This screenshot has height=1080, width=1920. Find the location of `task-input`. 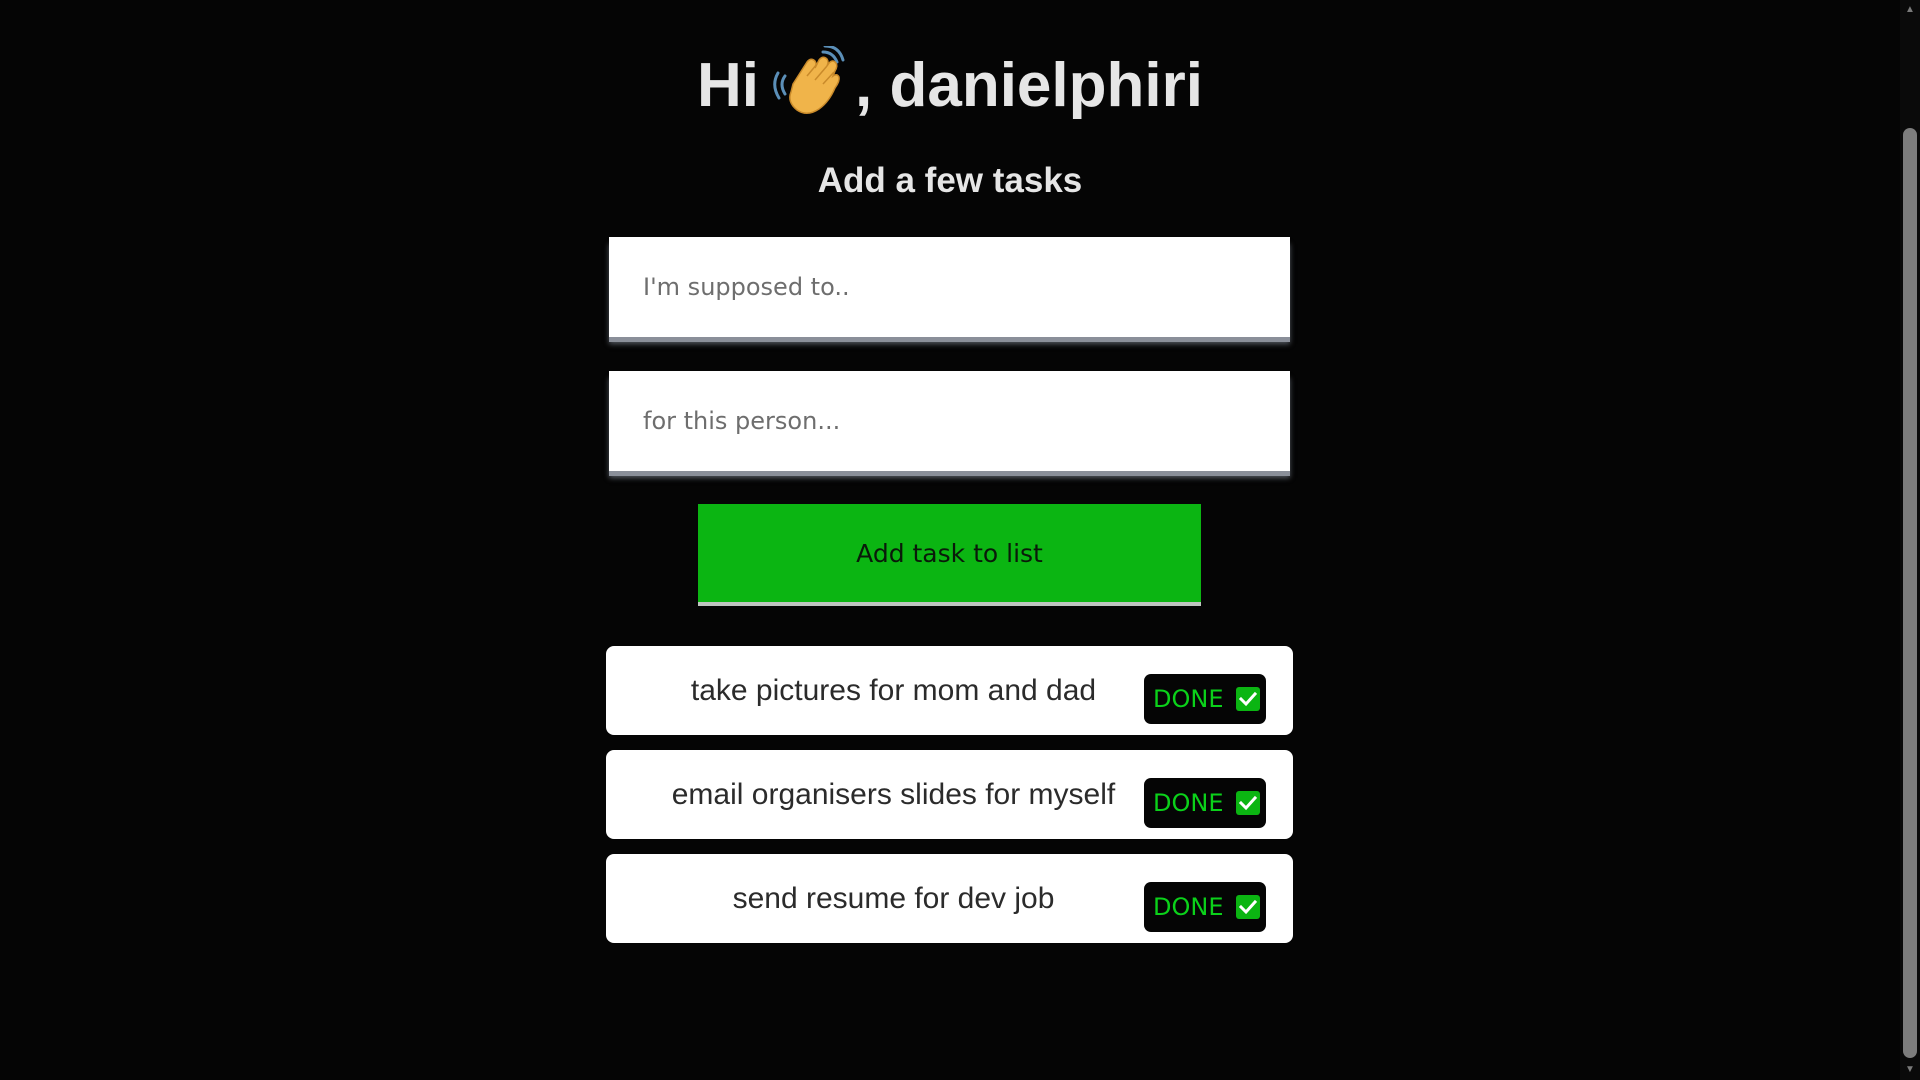

task-input is located at coordinates (949, 287).